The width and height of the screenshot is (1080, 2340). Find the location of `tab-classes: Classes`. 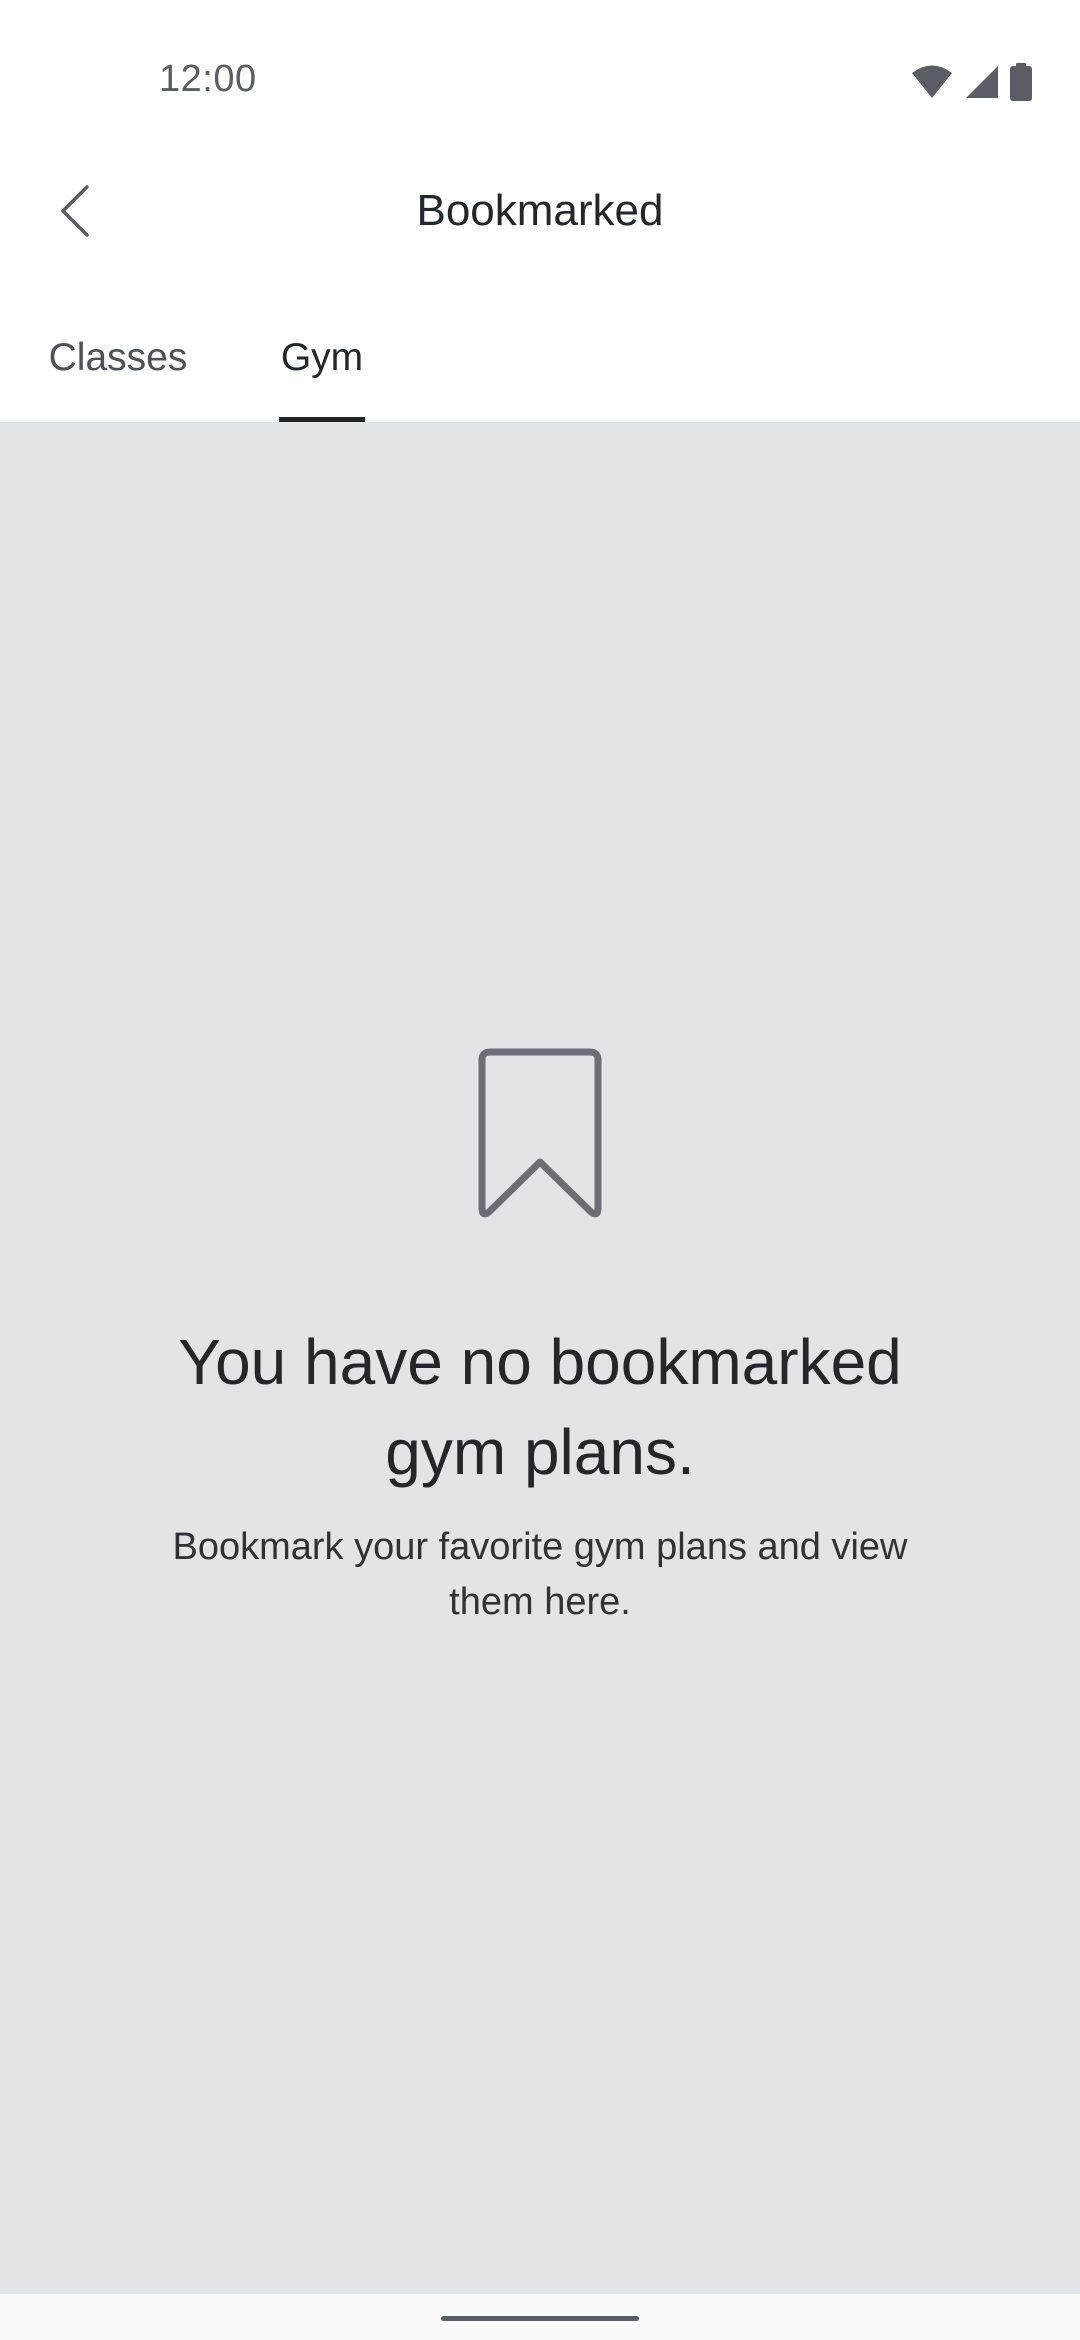

tab-classes: Classes is located at coordinates (118, 371).